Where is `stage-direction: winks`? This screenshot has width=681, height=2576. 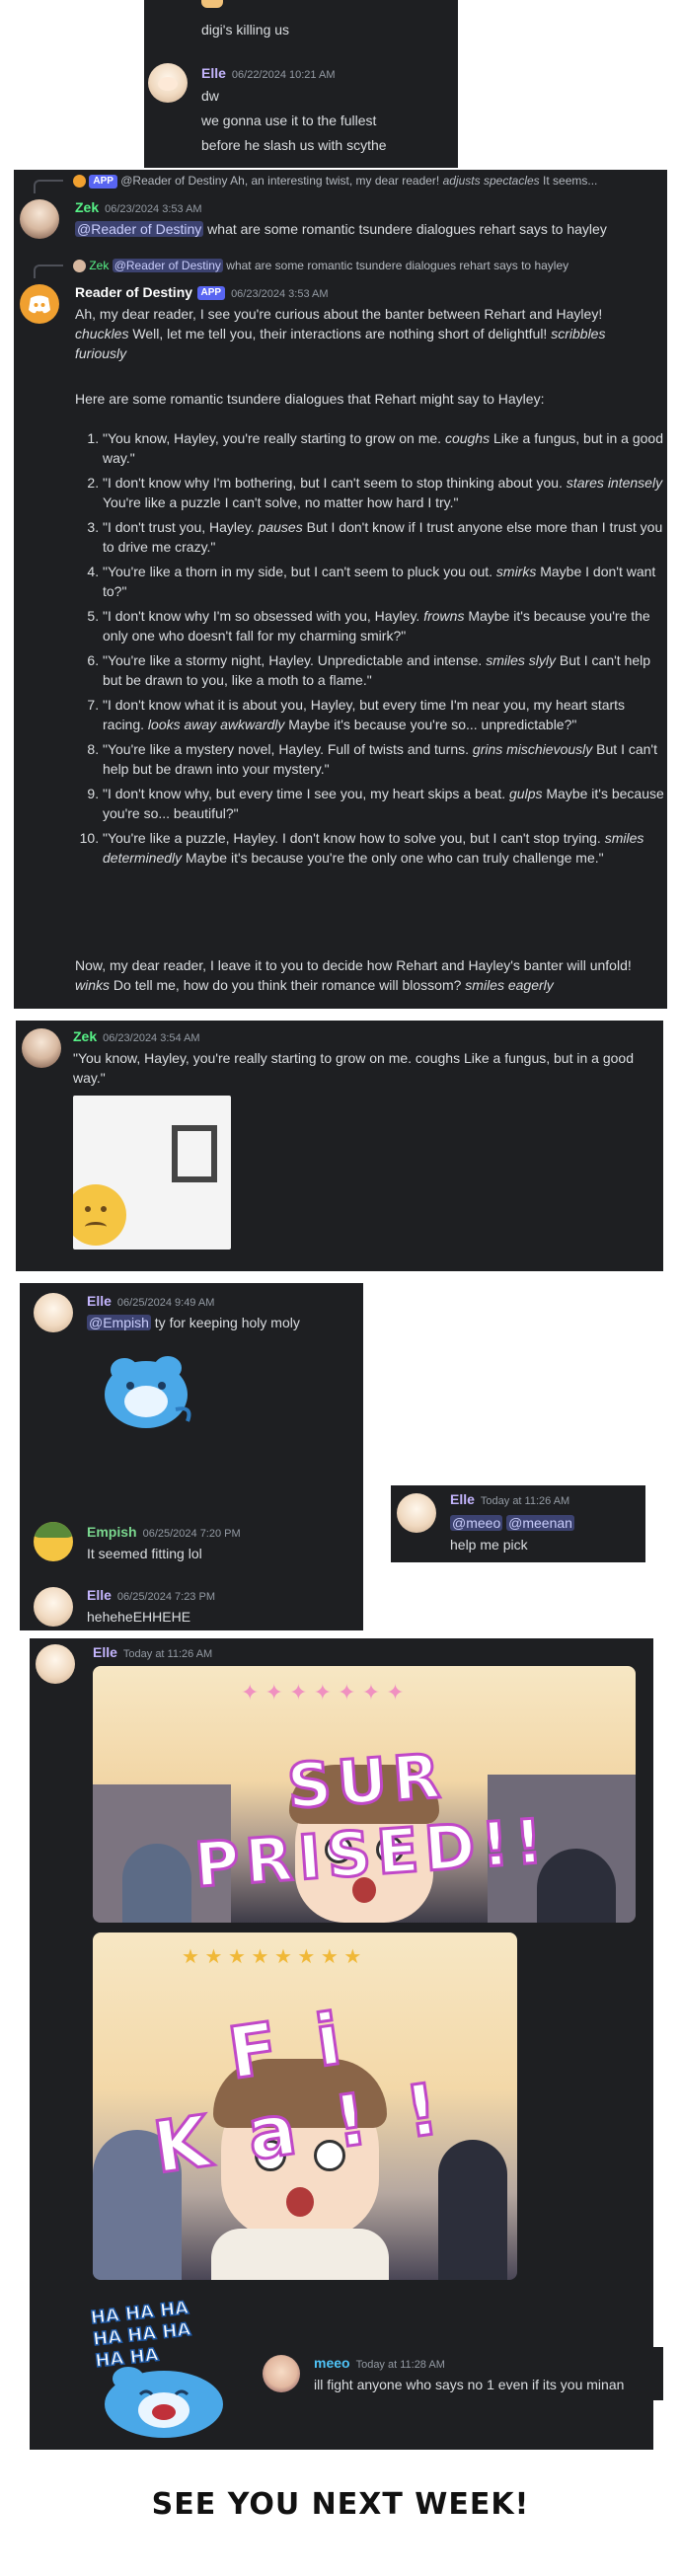 stage-direction: winks is located at coordinates (93, 985).